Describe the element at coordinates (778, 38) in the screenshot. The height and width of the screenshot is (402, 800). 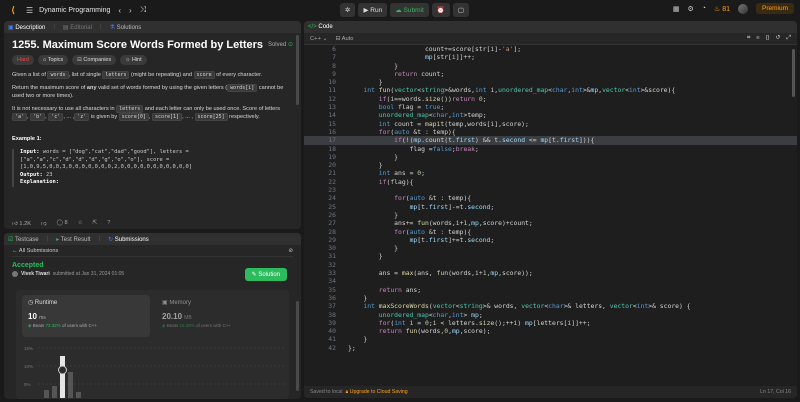
I see `reset-icon: ↺` at that location.